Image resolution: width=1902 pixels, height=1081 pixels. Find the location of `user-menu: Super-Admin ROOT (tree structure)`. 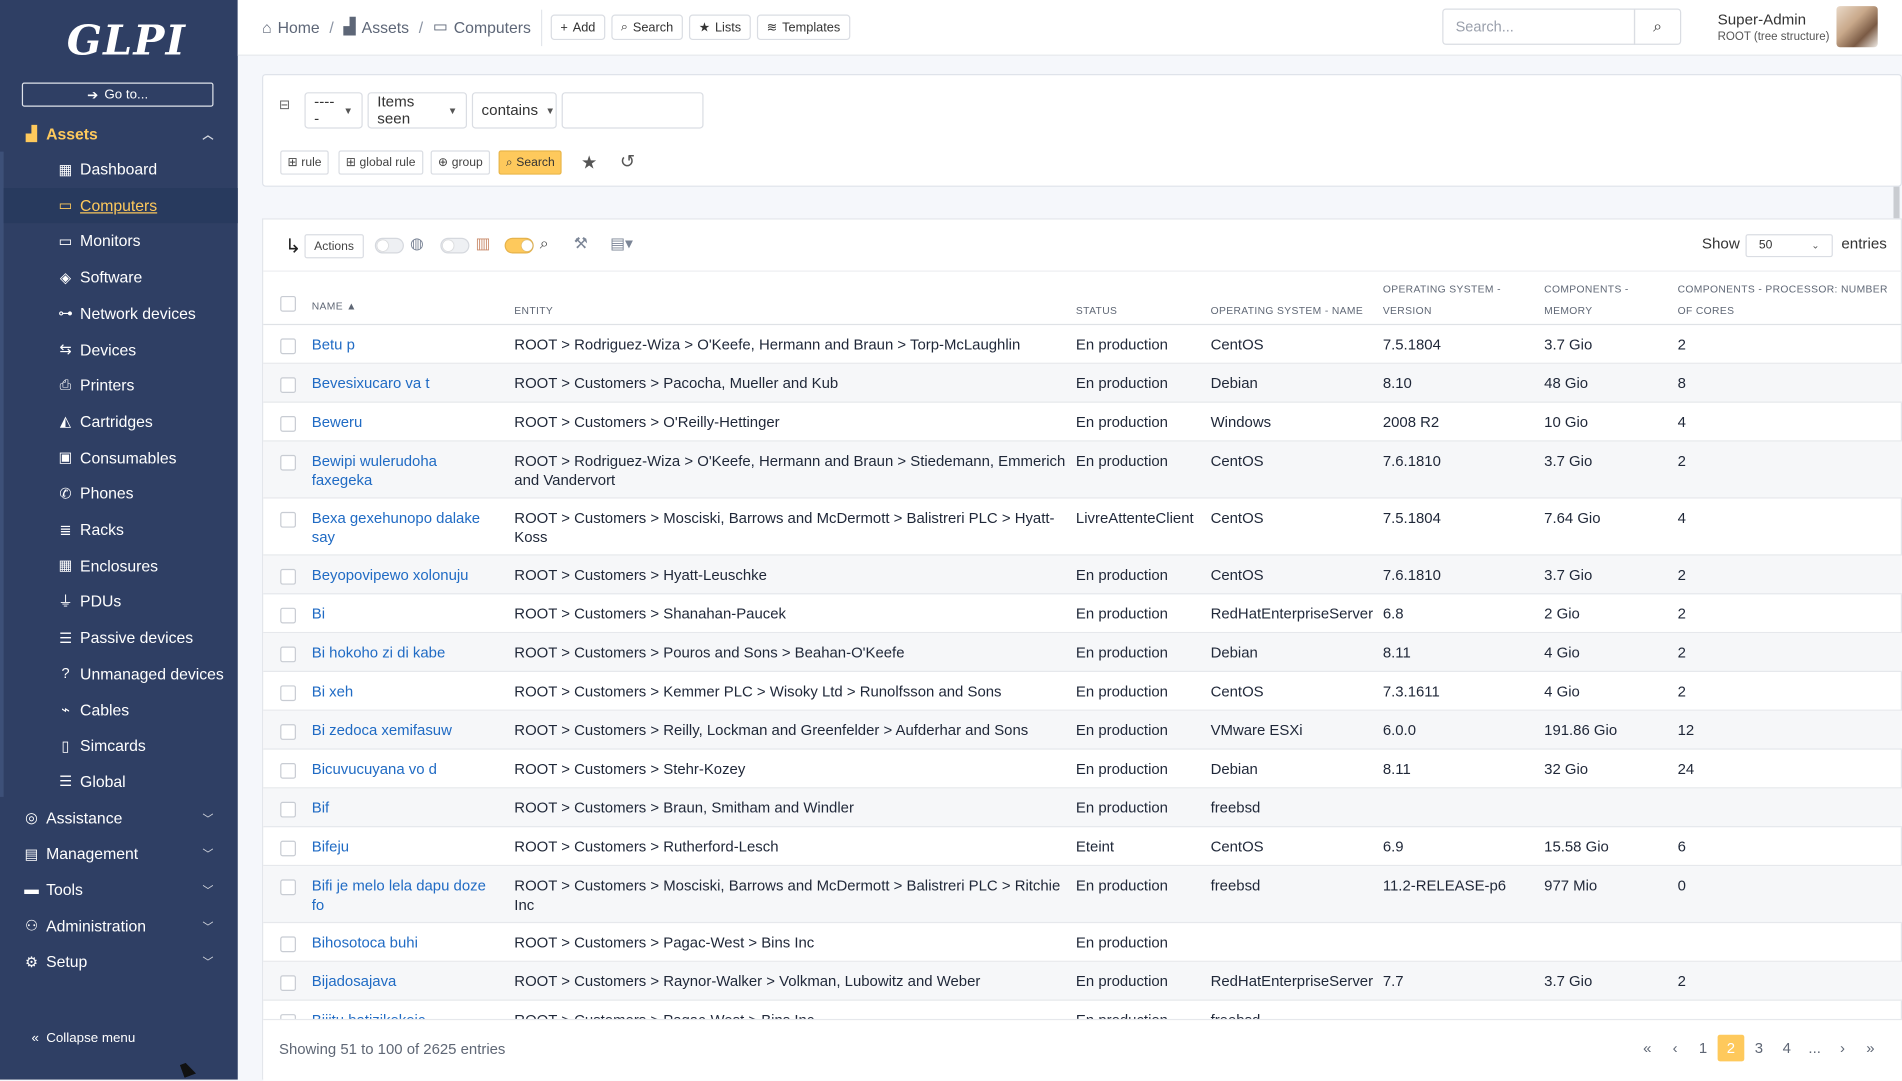

user-menu: Super-Admin ROOT (tree structure) is located at coordinates (1774, 27).